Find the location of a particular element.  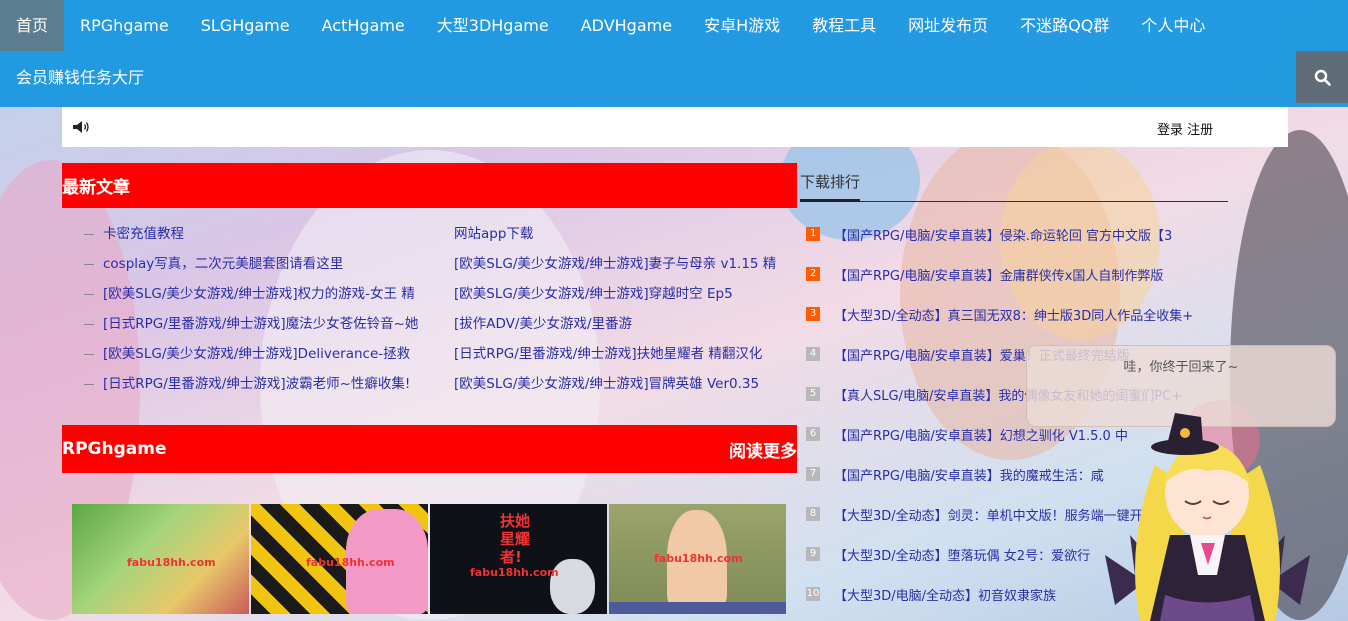

ranking-link: 【国产RPG/电脑/安卓直装】我的魔戒生活：咸 is located at coordinates (969, 474).